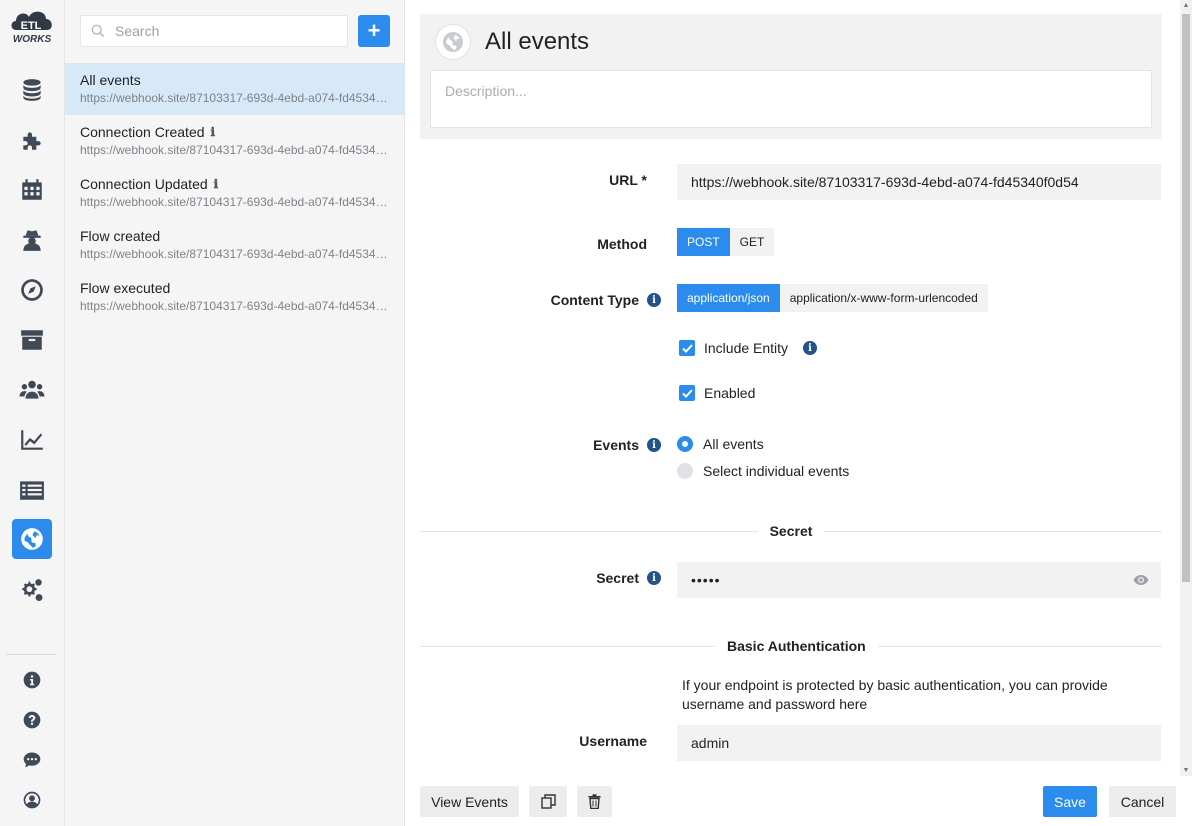 The height and width of the screenshot is (826, 1192). What do you see at coordinates (776, 471) in the screenshot?
I see `events-individual-label: Select individual events` at bounding box center [776, 471].